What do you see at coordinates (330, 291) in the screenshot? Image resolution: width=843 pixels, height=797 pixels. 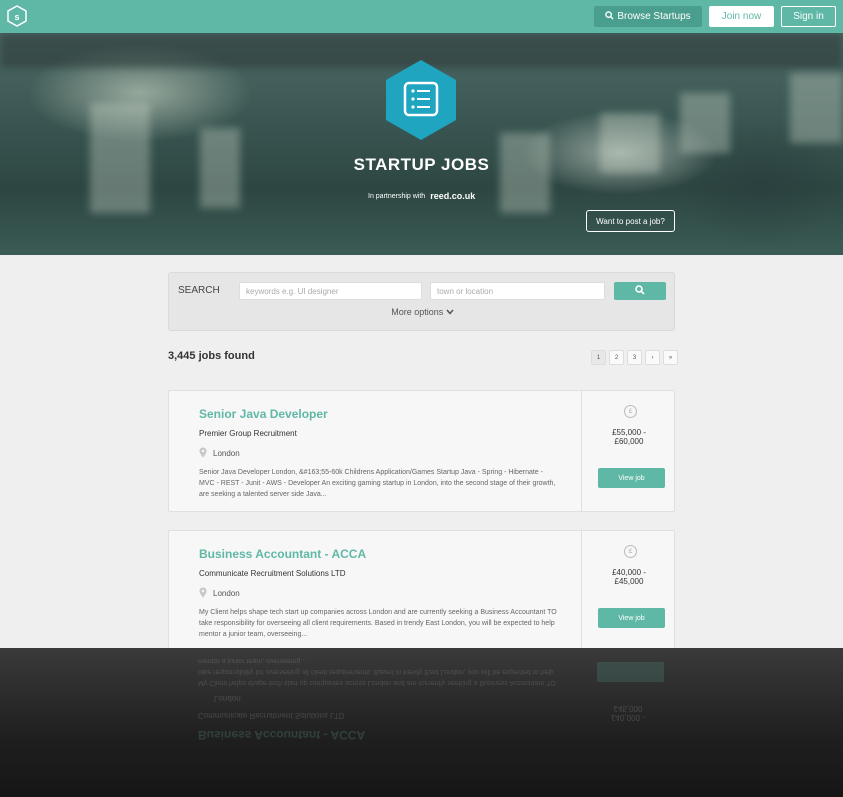 I see `keywords-input` at bounding box center [330, 291].